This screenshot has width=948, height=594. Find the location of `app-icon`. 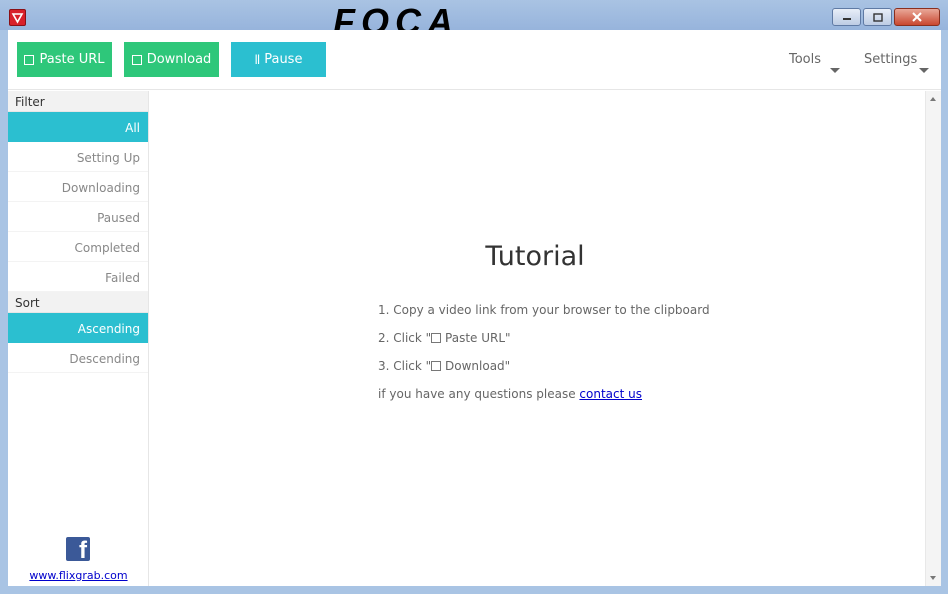

app-icon is located at coordinates (17, 17).